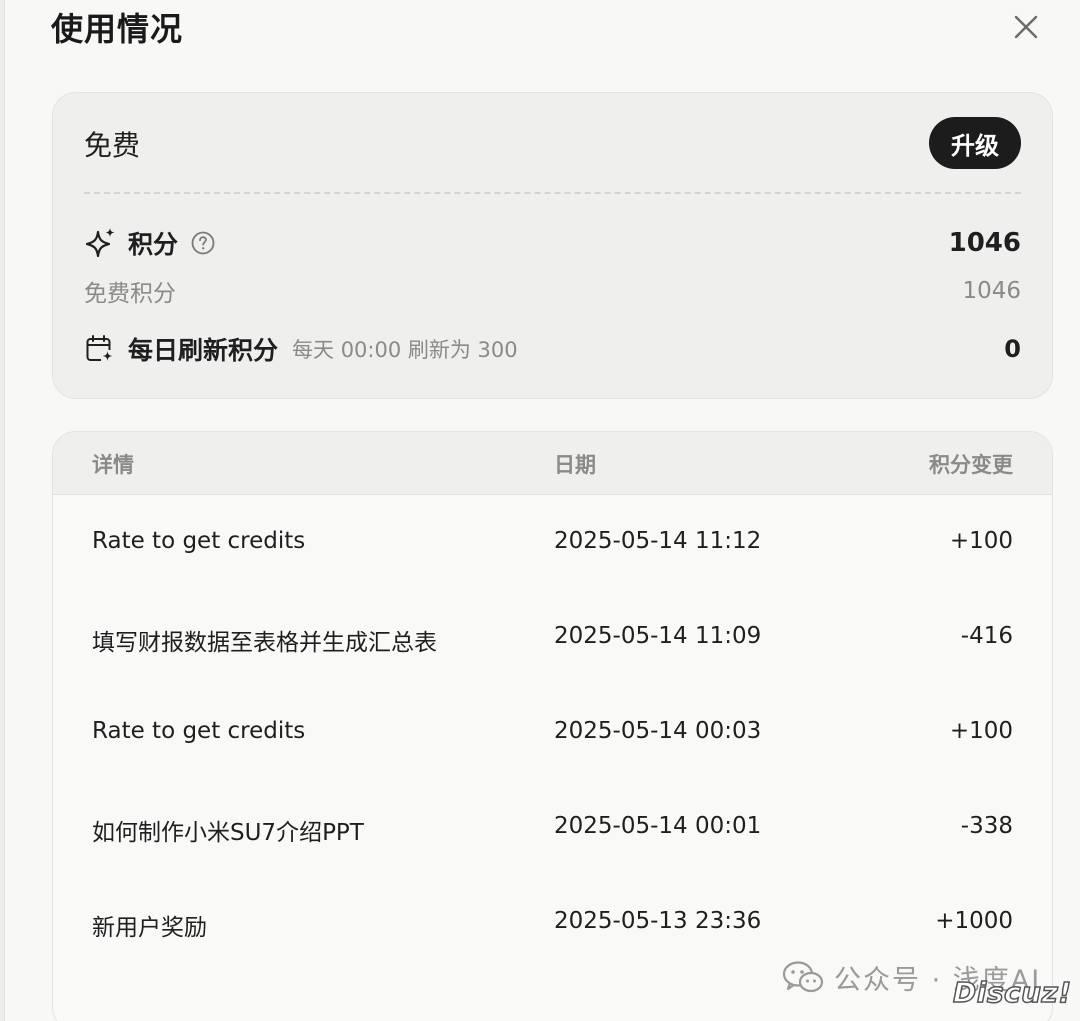 The width and height of the screenshot is (1080, 1021). What do you see at coordinates (113, 465) in the screenshot?
I see `column-header-detail: 详情` at bounding box center [113, 465].